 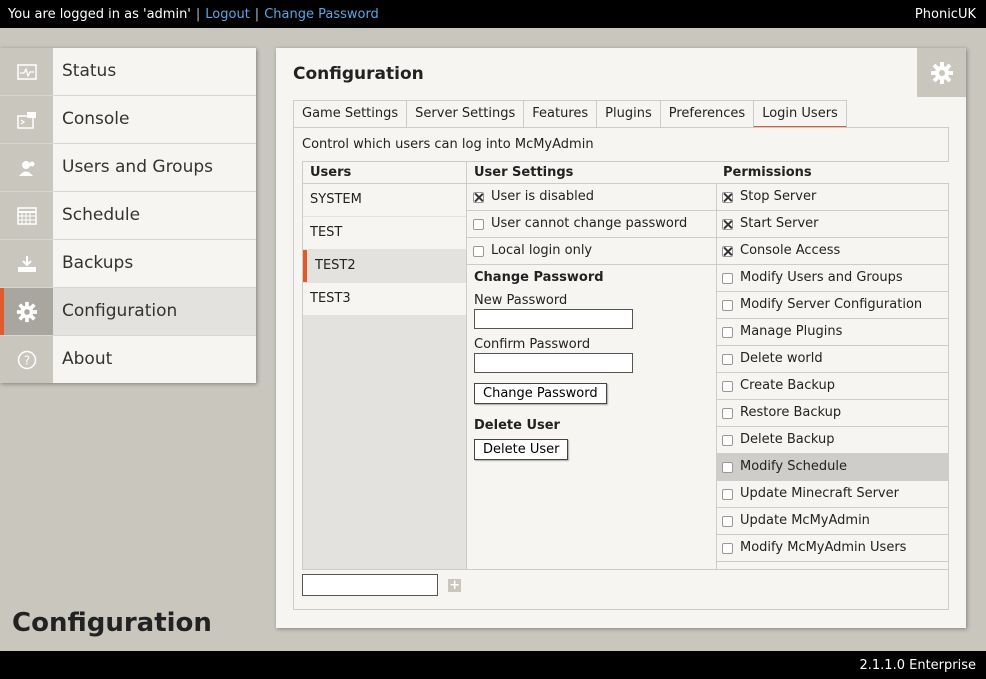 What do you see at coordinates (26, 359) in the screenshot?
I see `help-icon: ?` at bounding box center [26, 359].